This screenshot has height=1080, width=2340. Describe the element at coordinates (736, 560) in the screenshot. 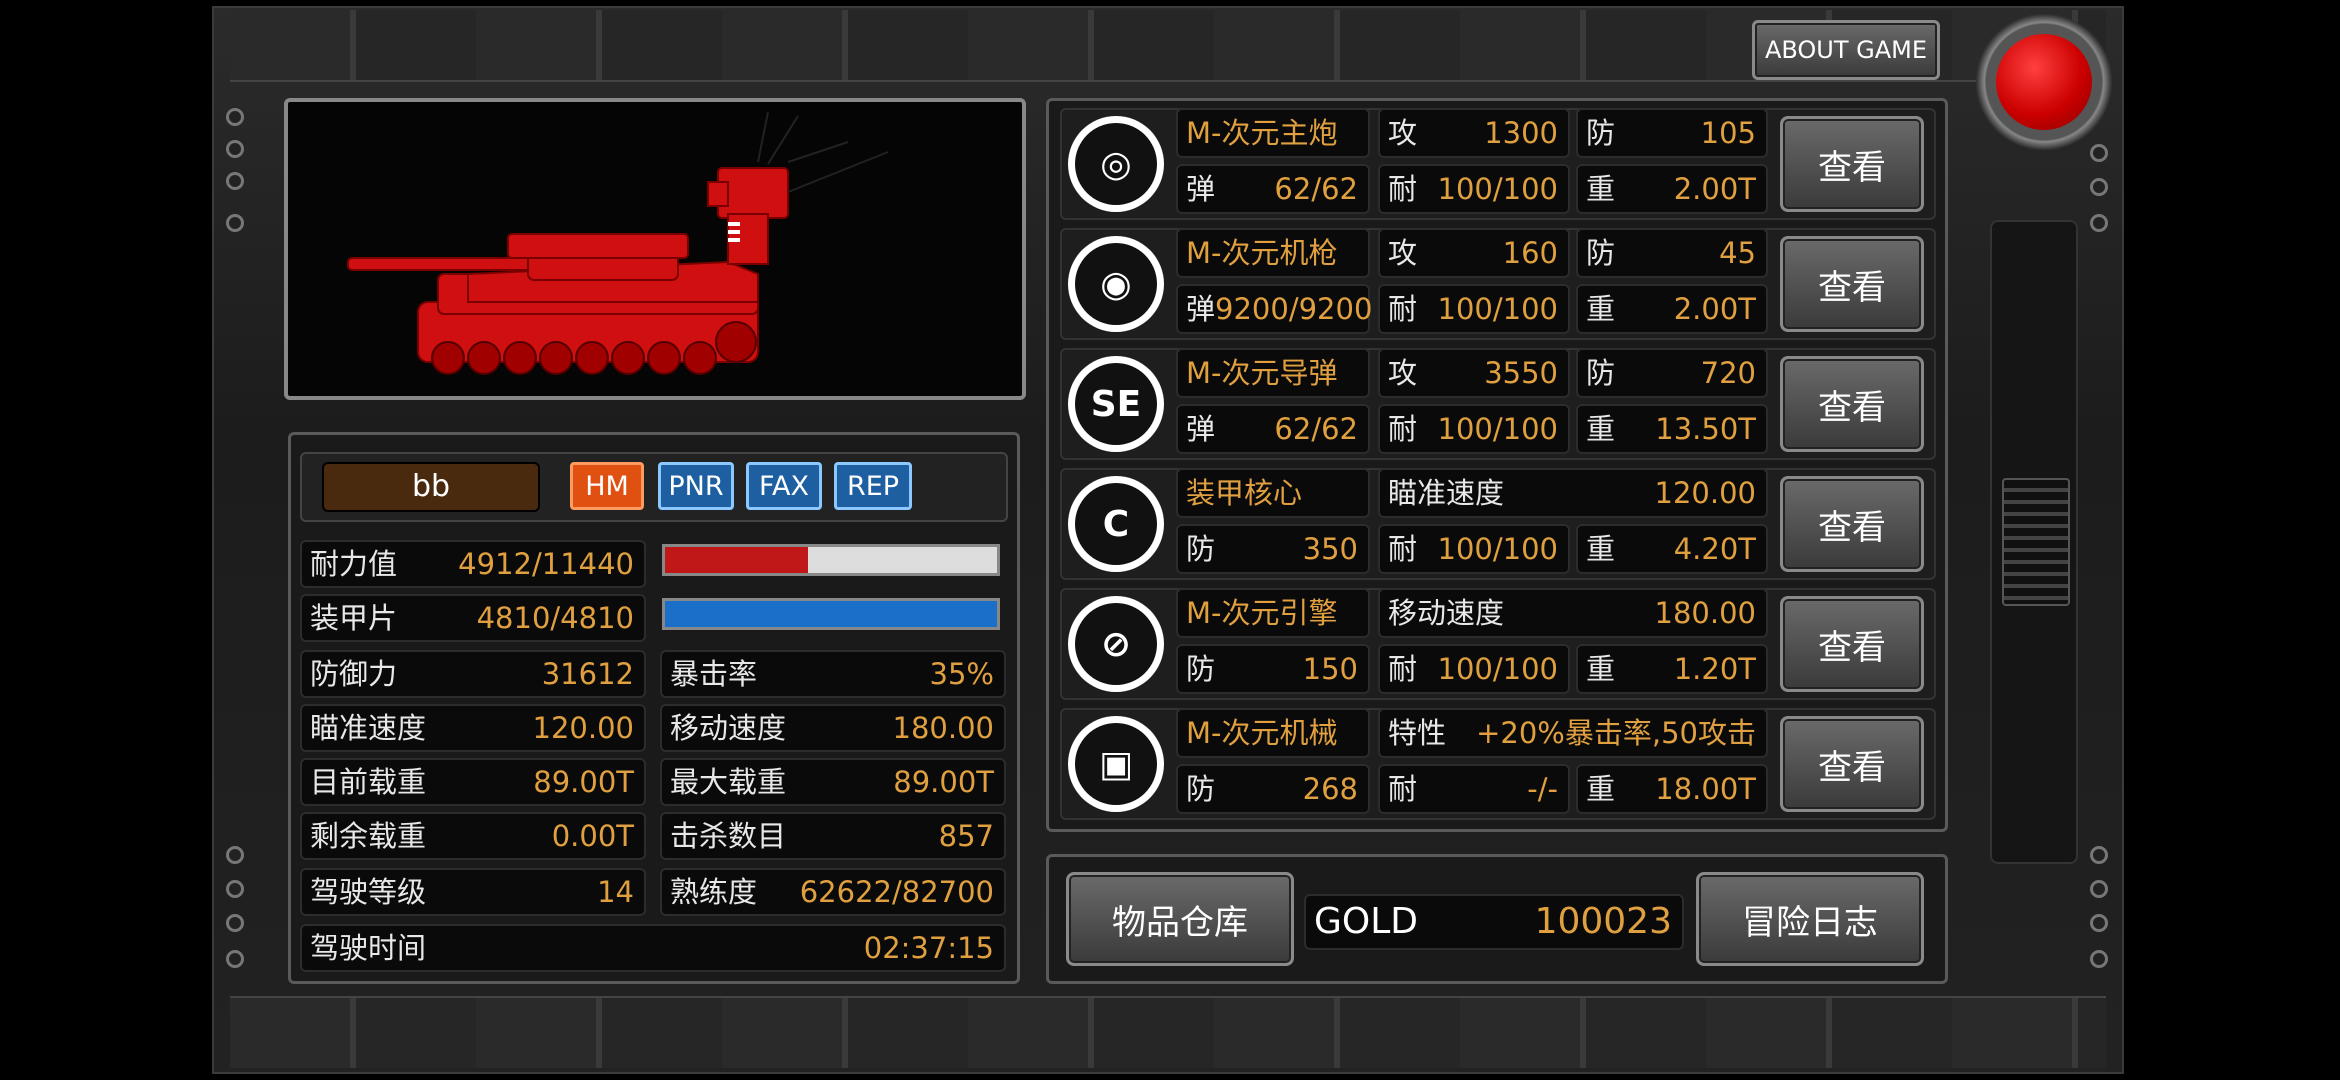

I see `durability-bar-fill` at that location.